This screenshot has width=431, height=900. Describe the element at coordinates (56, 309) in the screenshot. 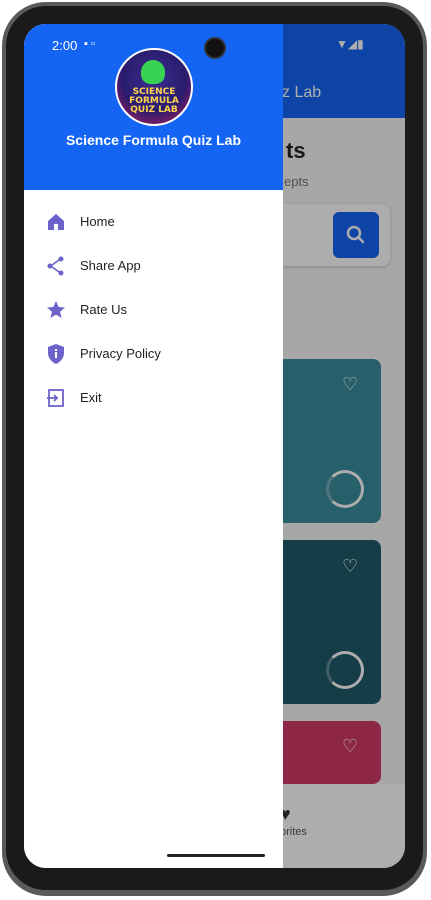

I see `star-icon` at that location.